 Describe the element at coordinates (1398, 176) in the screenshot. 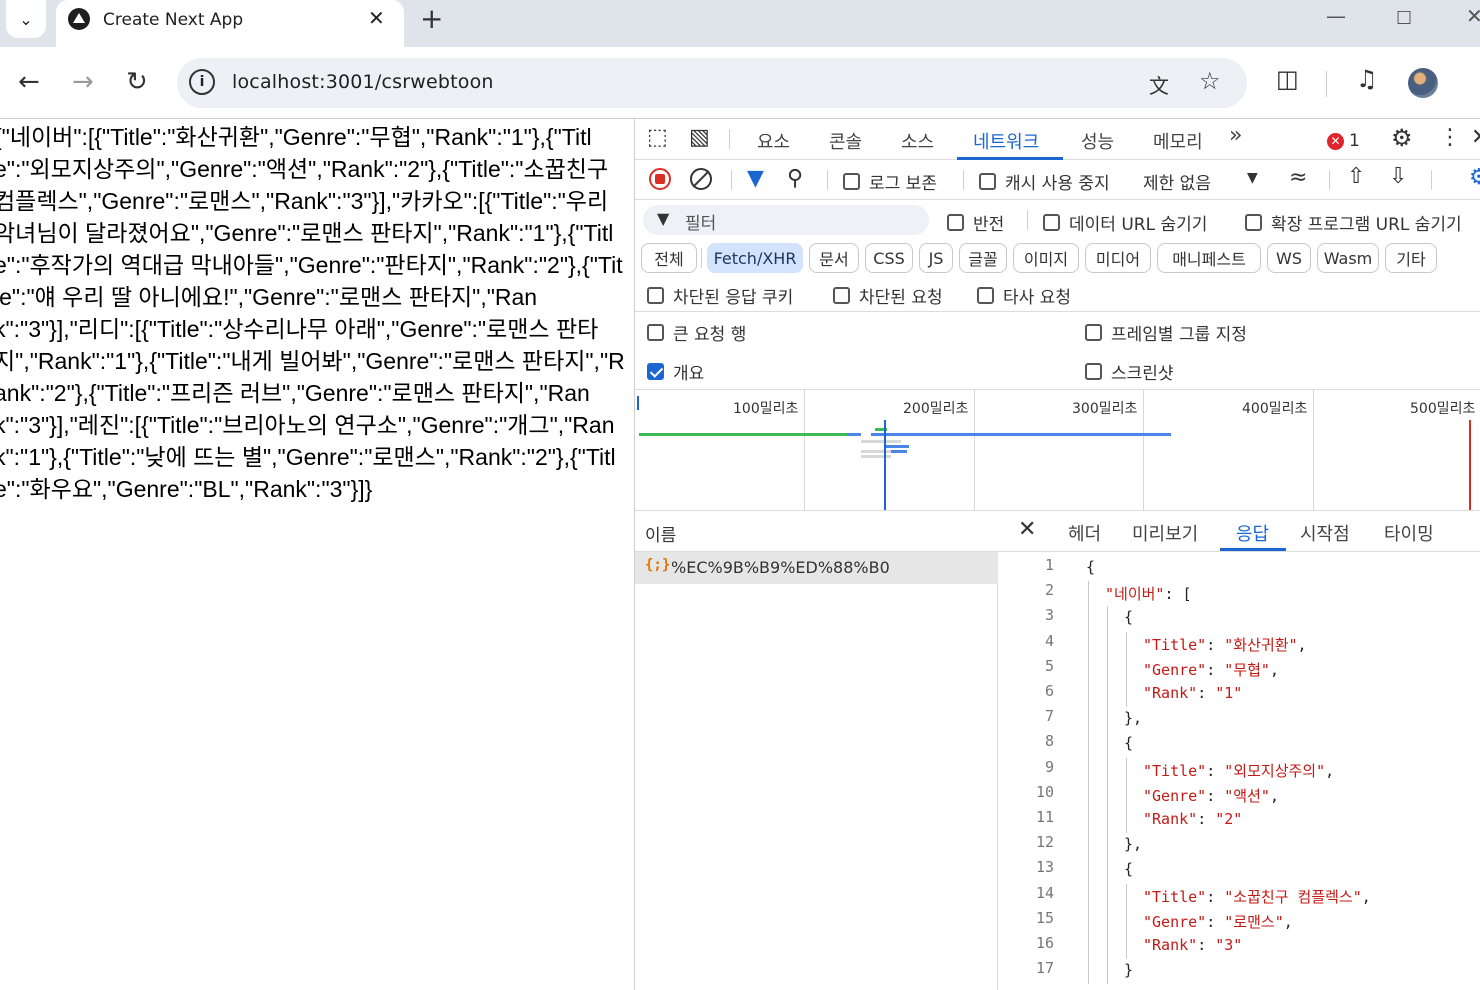

I see `export-har-icon: ⇩` at that location.